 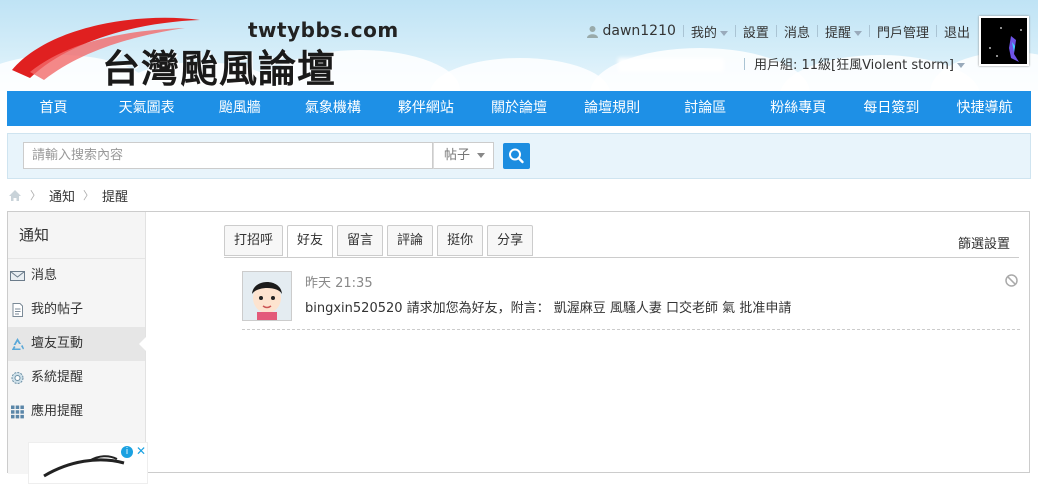 I want to click on user-group-bar: 用戶組: 11級[狂風Violent storm], so click(x=850, y=63).